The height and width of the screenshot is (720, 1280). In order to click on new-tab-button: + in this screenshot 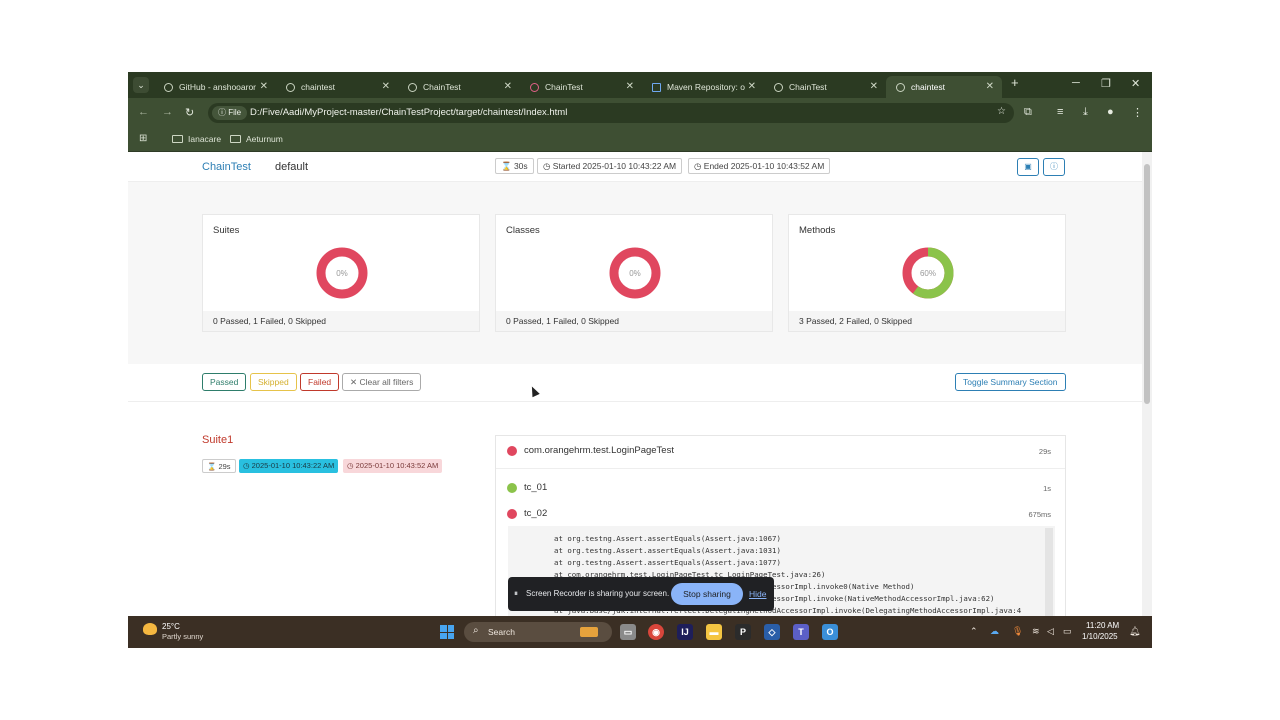, I will do `click(1015, 82)`.